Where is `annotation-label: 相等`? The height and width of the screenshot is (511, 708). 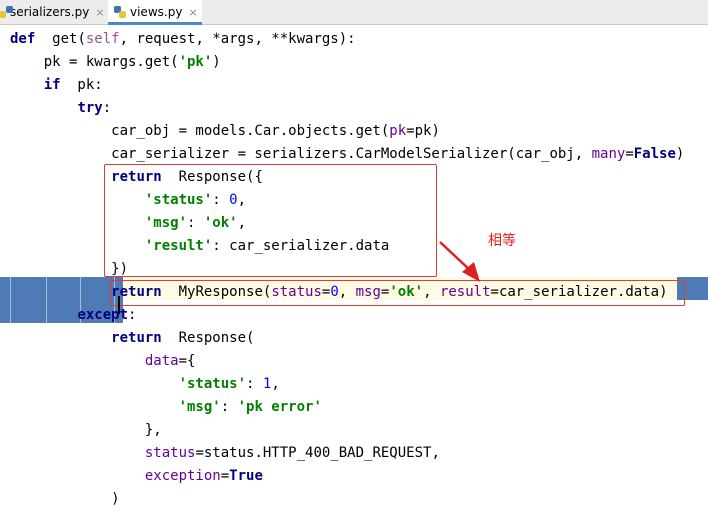
annotation-label: 相等 is located at coordinates (502, 241).